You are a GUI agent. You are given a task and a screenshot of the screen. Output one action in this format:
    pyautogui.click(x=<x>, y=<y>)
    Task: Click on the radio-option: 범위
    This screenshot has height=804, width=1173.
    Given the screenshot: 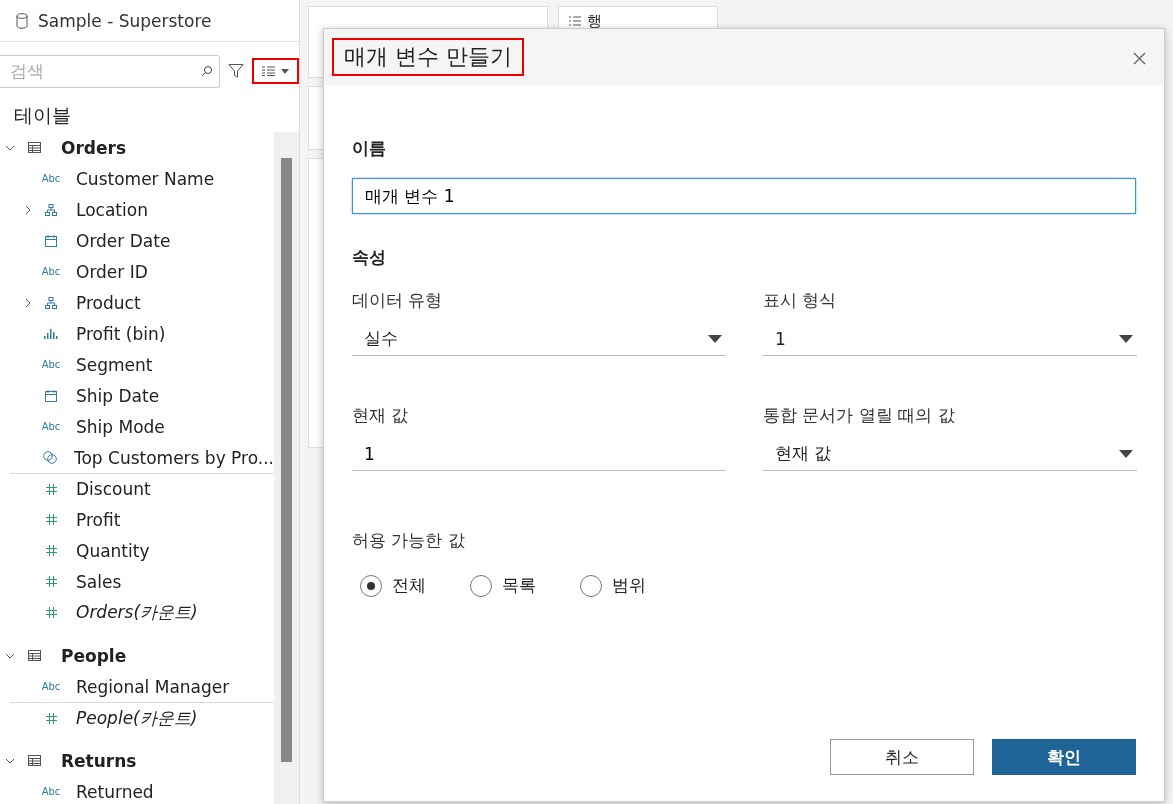 What is the action you would take?
    pyautogui.click(x=613, y=585)
    